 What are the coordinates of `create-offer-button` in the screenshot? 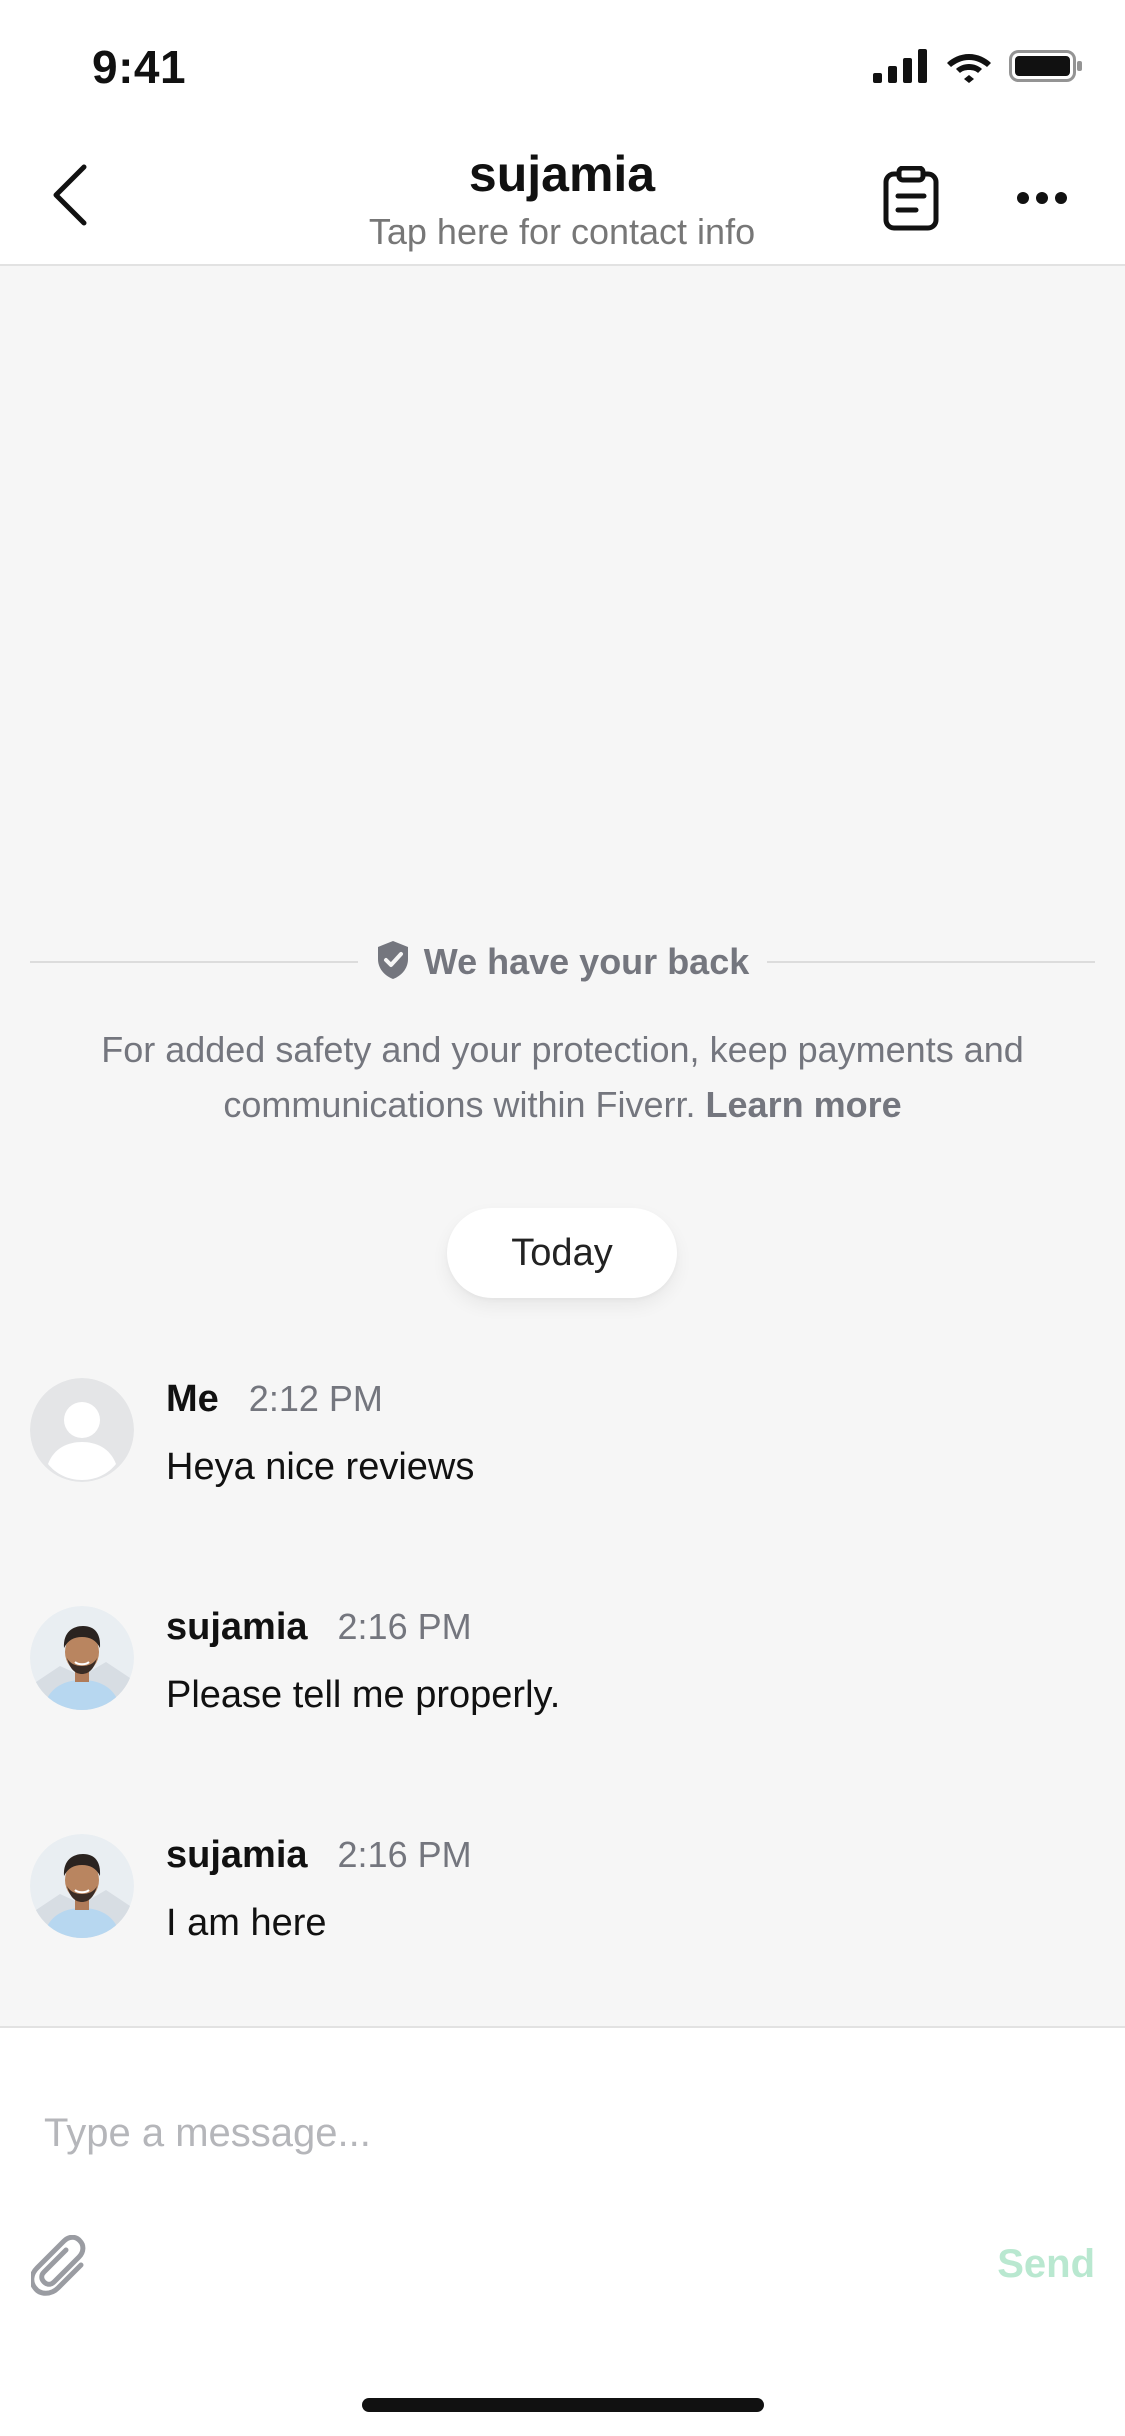 It's located at (911, 201).